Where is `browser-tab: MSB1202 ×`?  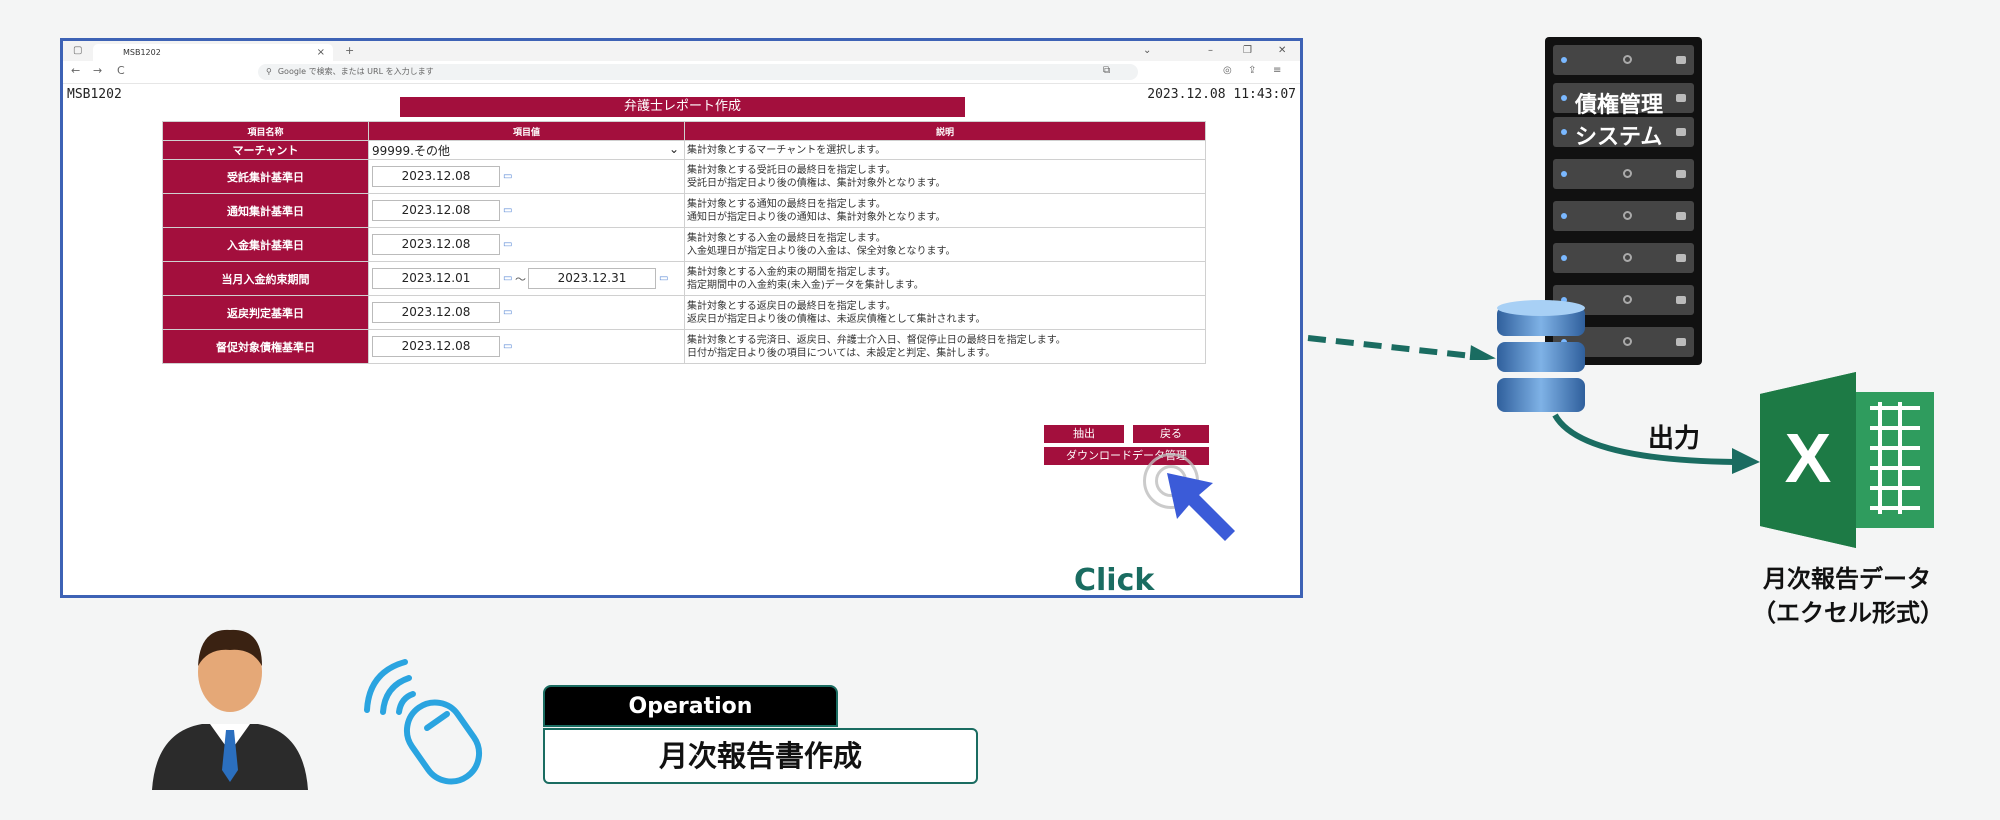
browser-tab: MSB1202 × is located at coordinates (213, 52).